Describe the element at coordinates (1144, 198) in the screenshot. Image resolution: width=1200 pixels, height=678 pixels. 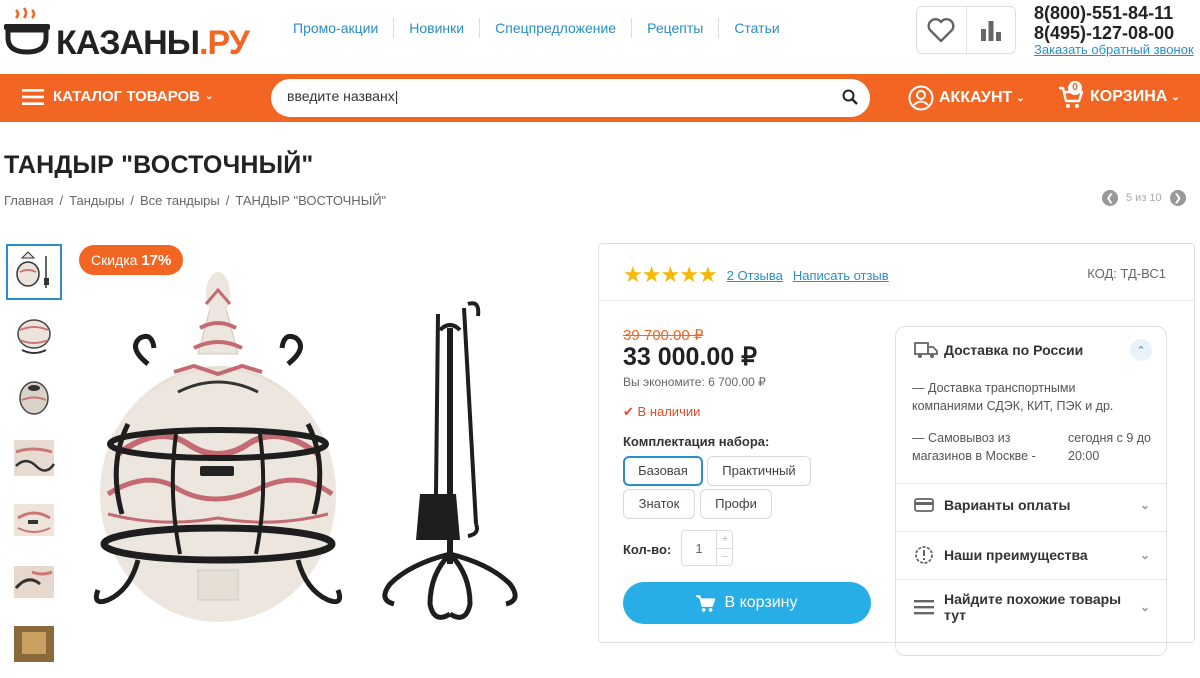
I see `pager-label: 5 из 10` at that location.